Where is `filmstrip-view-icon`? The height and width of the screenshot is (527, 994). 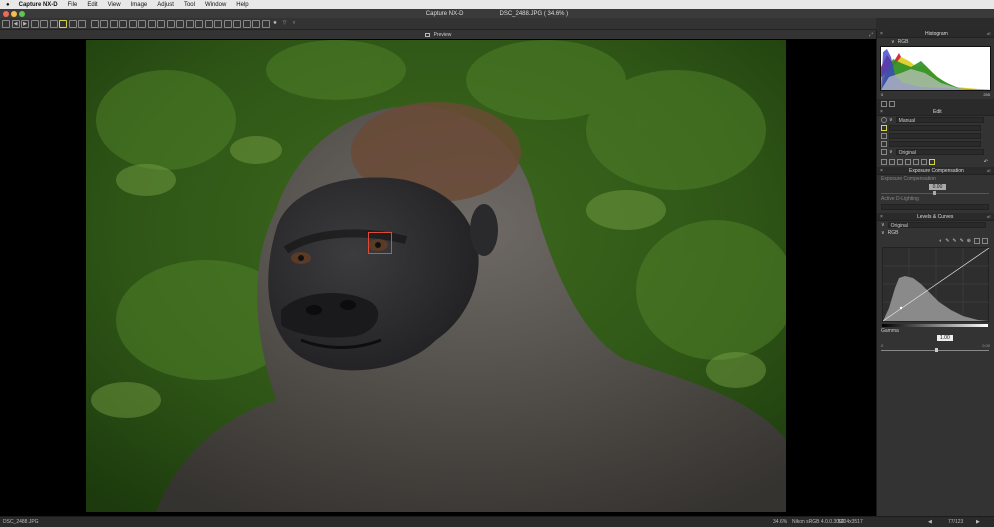 filmstrip-view-icon is located at coordinates (53, 23).